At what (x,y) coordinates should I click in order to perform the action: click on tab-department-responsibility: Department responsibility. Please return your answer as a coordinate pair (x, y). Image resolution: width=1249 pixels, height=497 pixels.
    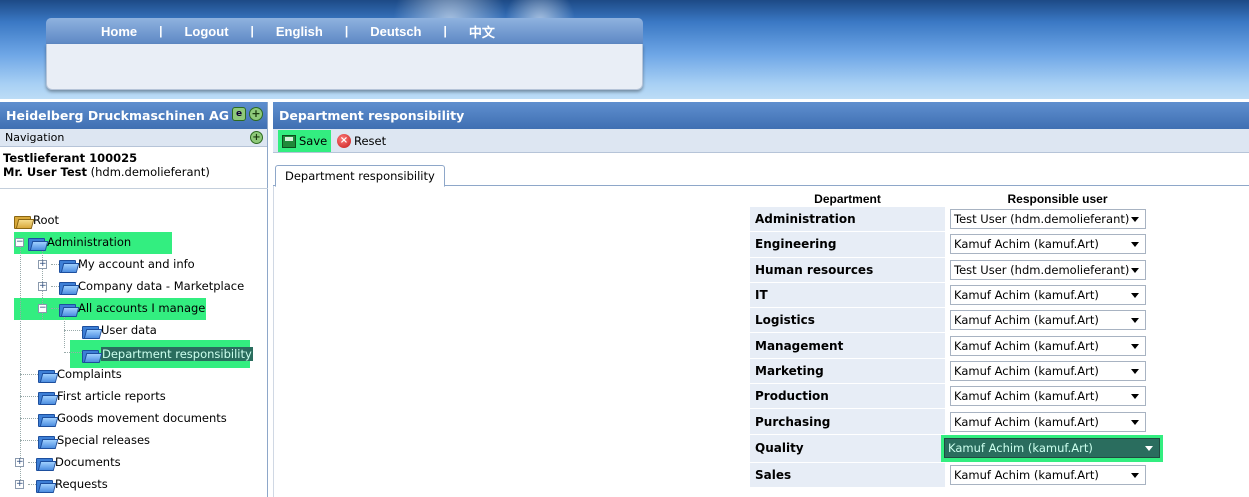
    Looking at the image, I should click on (360, 176).